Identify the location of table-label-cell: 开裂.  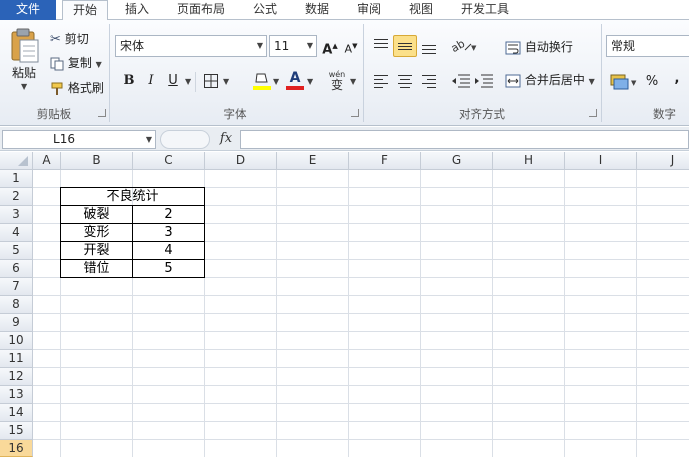
(96, 250).